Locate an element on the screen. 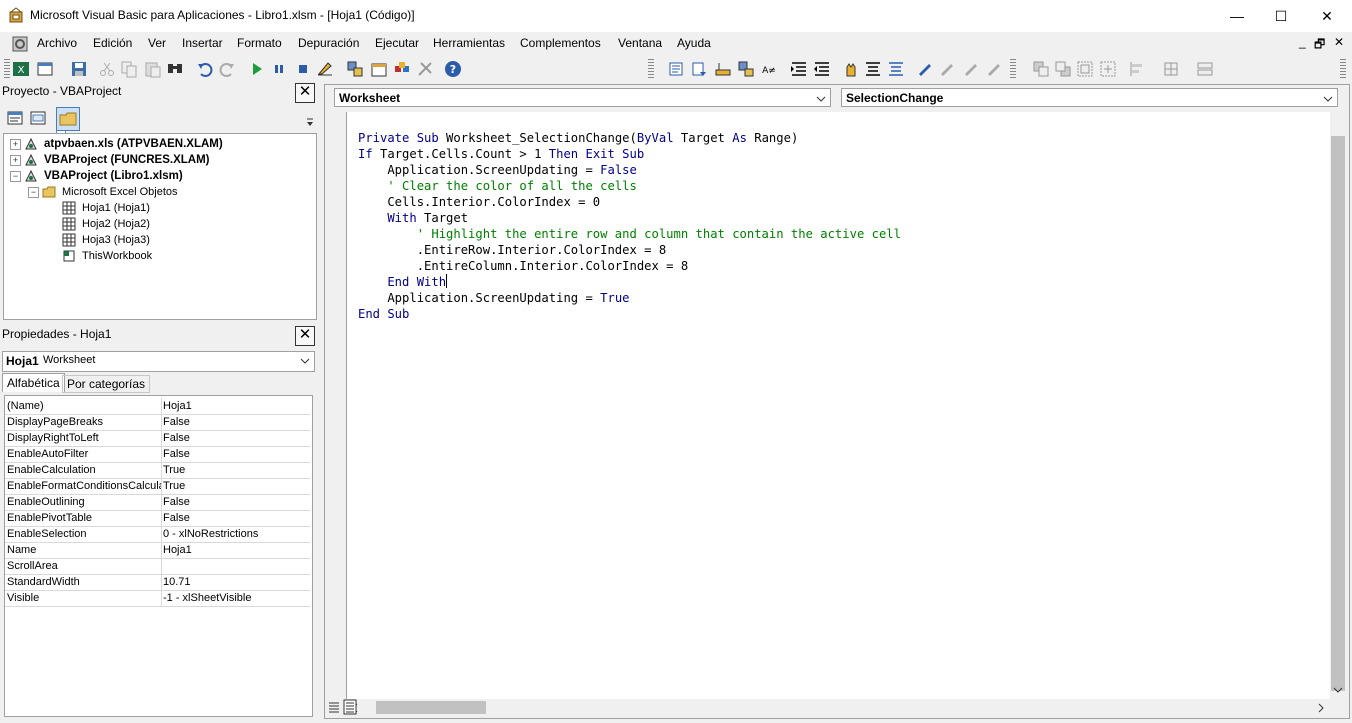 This screenshot has width=1352, height=723. property-row: EnableAutoFilter False is located at coordinates (157, 454).